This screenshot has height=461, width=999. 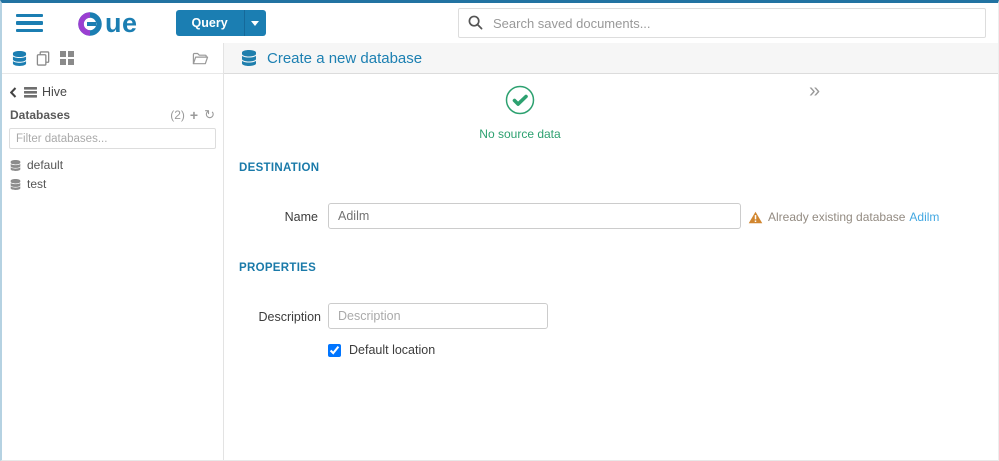 I want to click on properties-heading: PROPERTIES, so click(x=278, y=268).